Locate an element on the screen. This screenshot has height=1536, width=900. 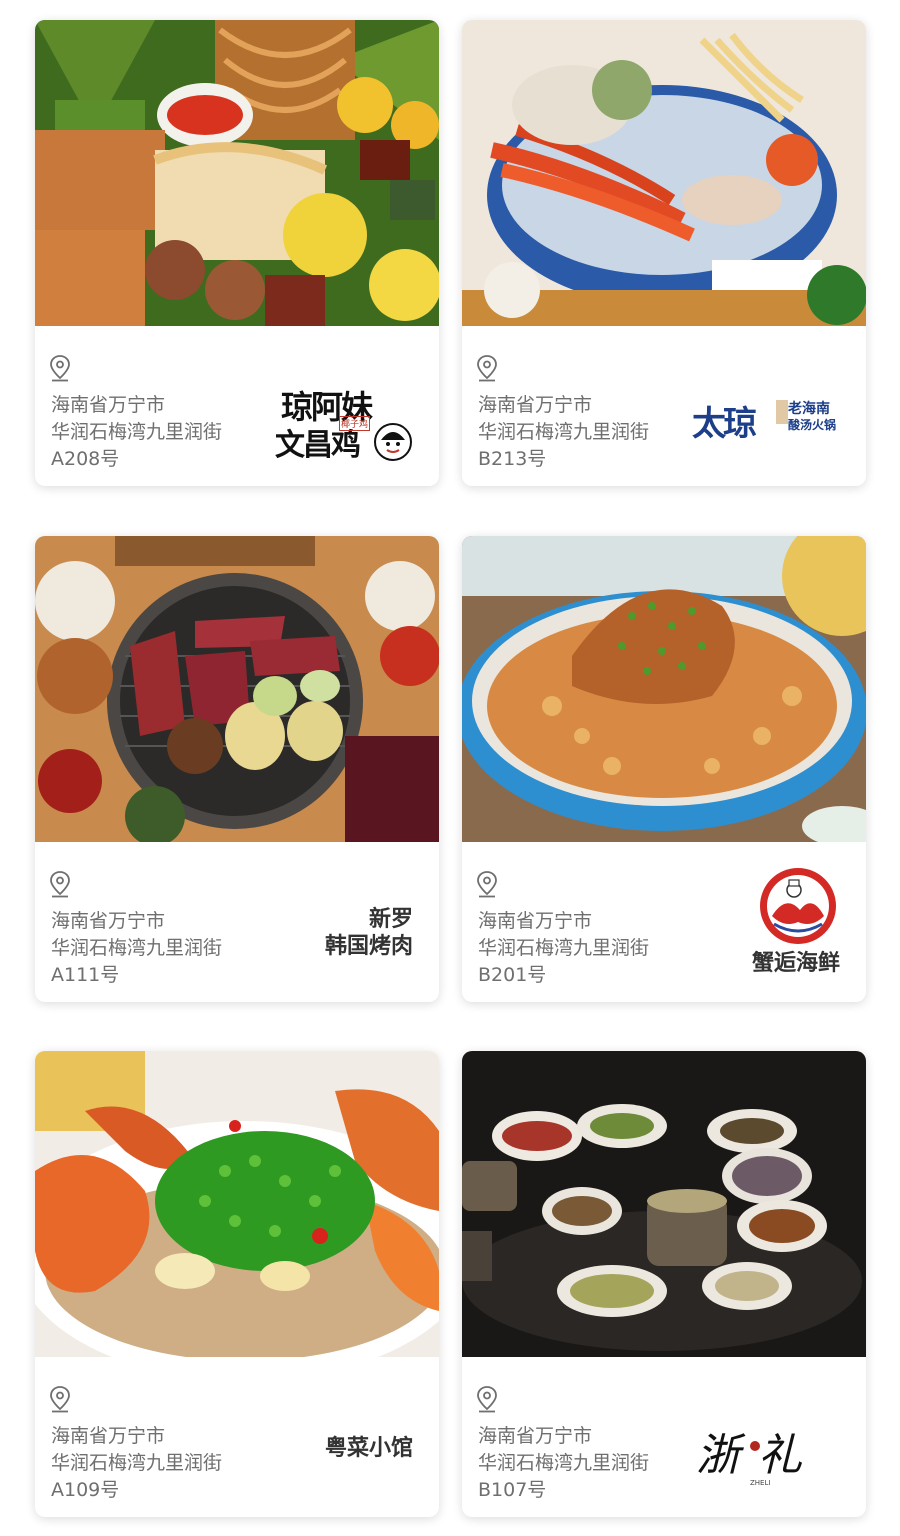
restaurant-address: 海南省万宁市 华润石梅湾九里润街 B107号 is located at coordinates (603, 1463).